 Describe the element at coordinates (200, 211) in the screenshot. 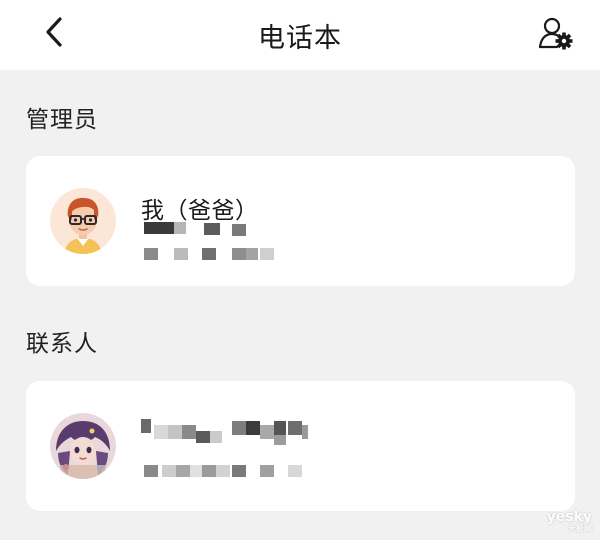

I see `admin-name: 我（爸爸）` at that location.